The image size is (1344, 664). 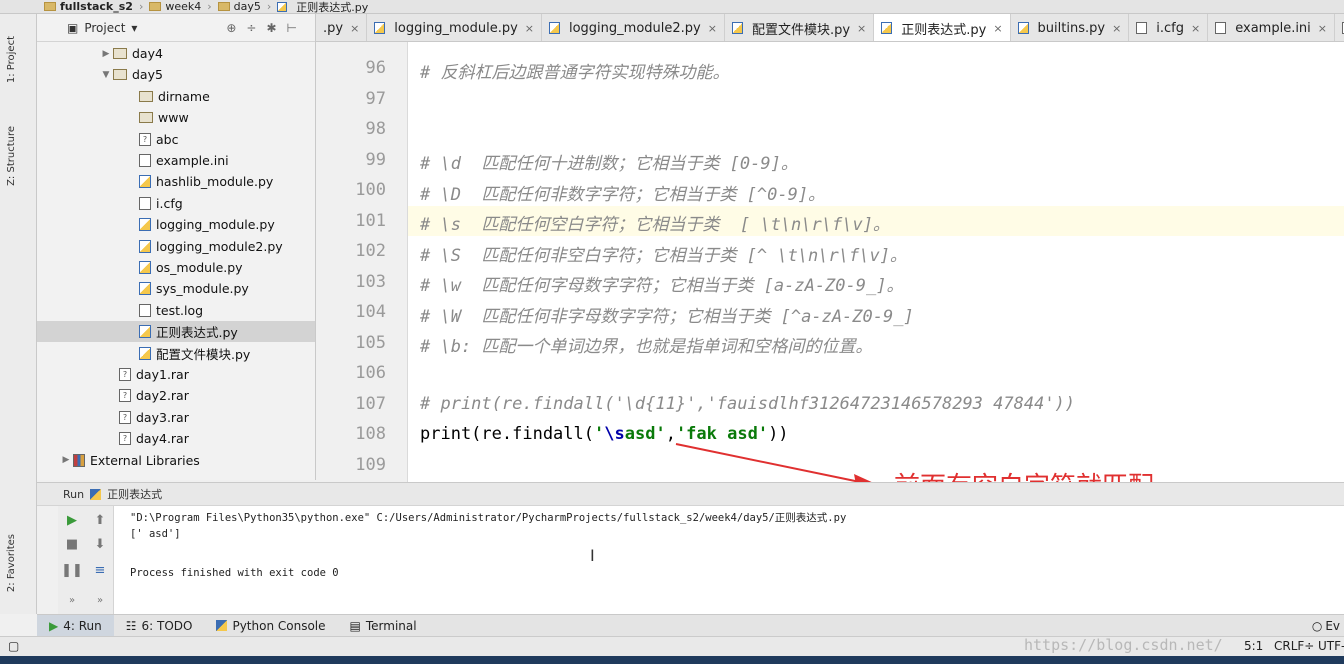 I want to click on tab-terminal: ▤ Terminal, so click(x=383, y=626).